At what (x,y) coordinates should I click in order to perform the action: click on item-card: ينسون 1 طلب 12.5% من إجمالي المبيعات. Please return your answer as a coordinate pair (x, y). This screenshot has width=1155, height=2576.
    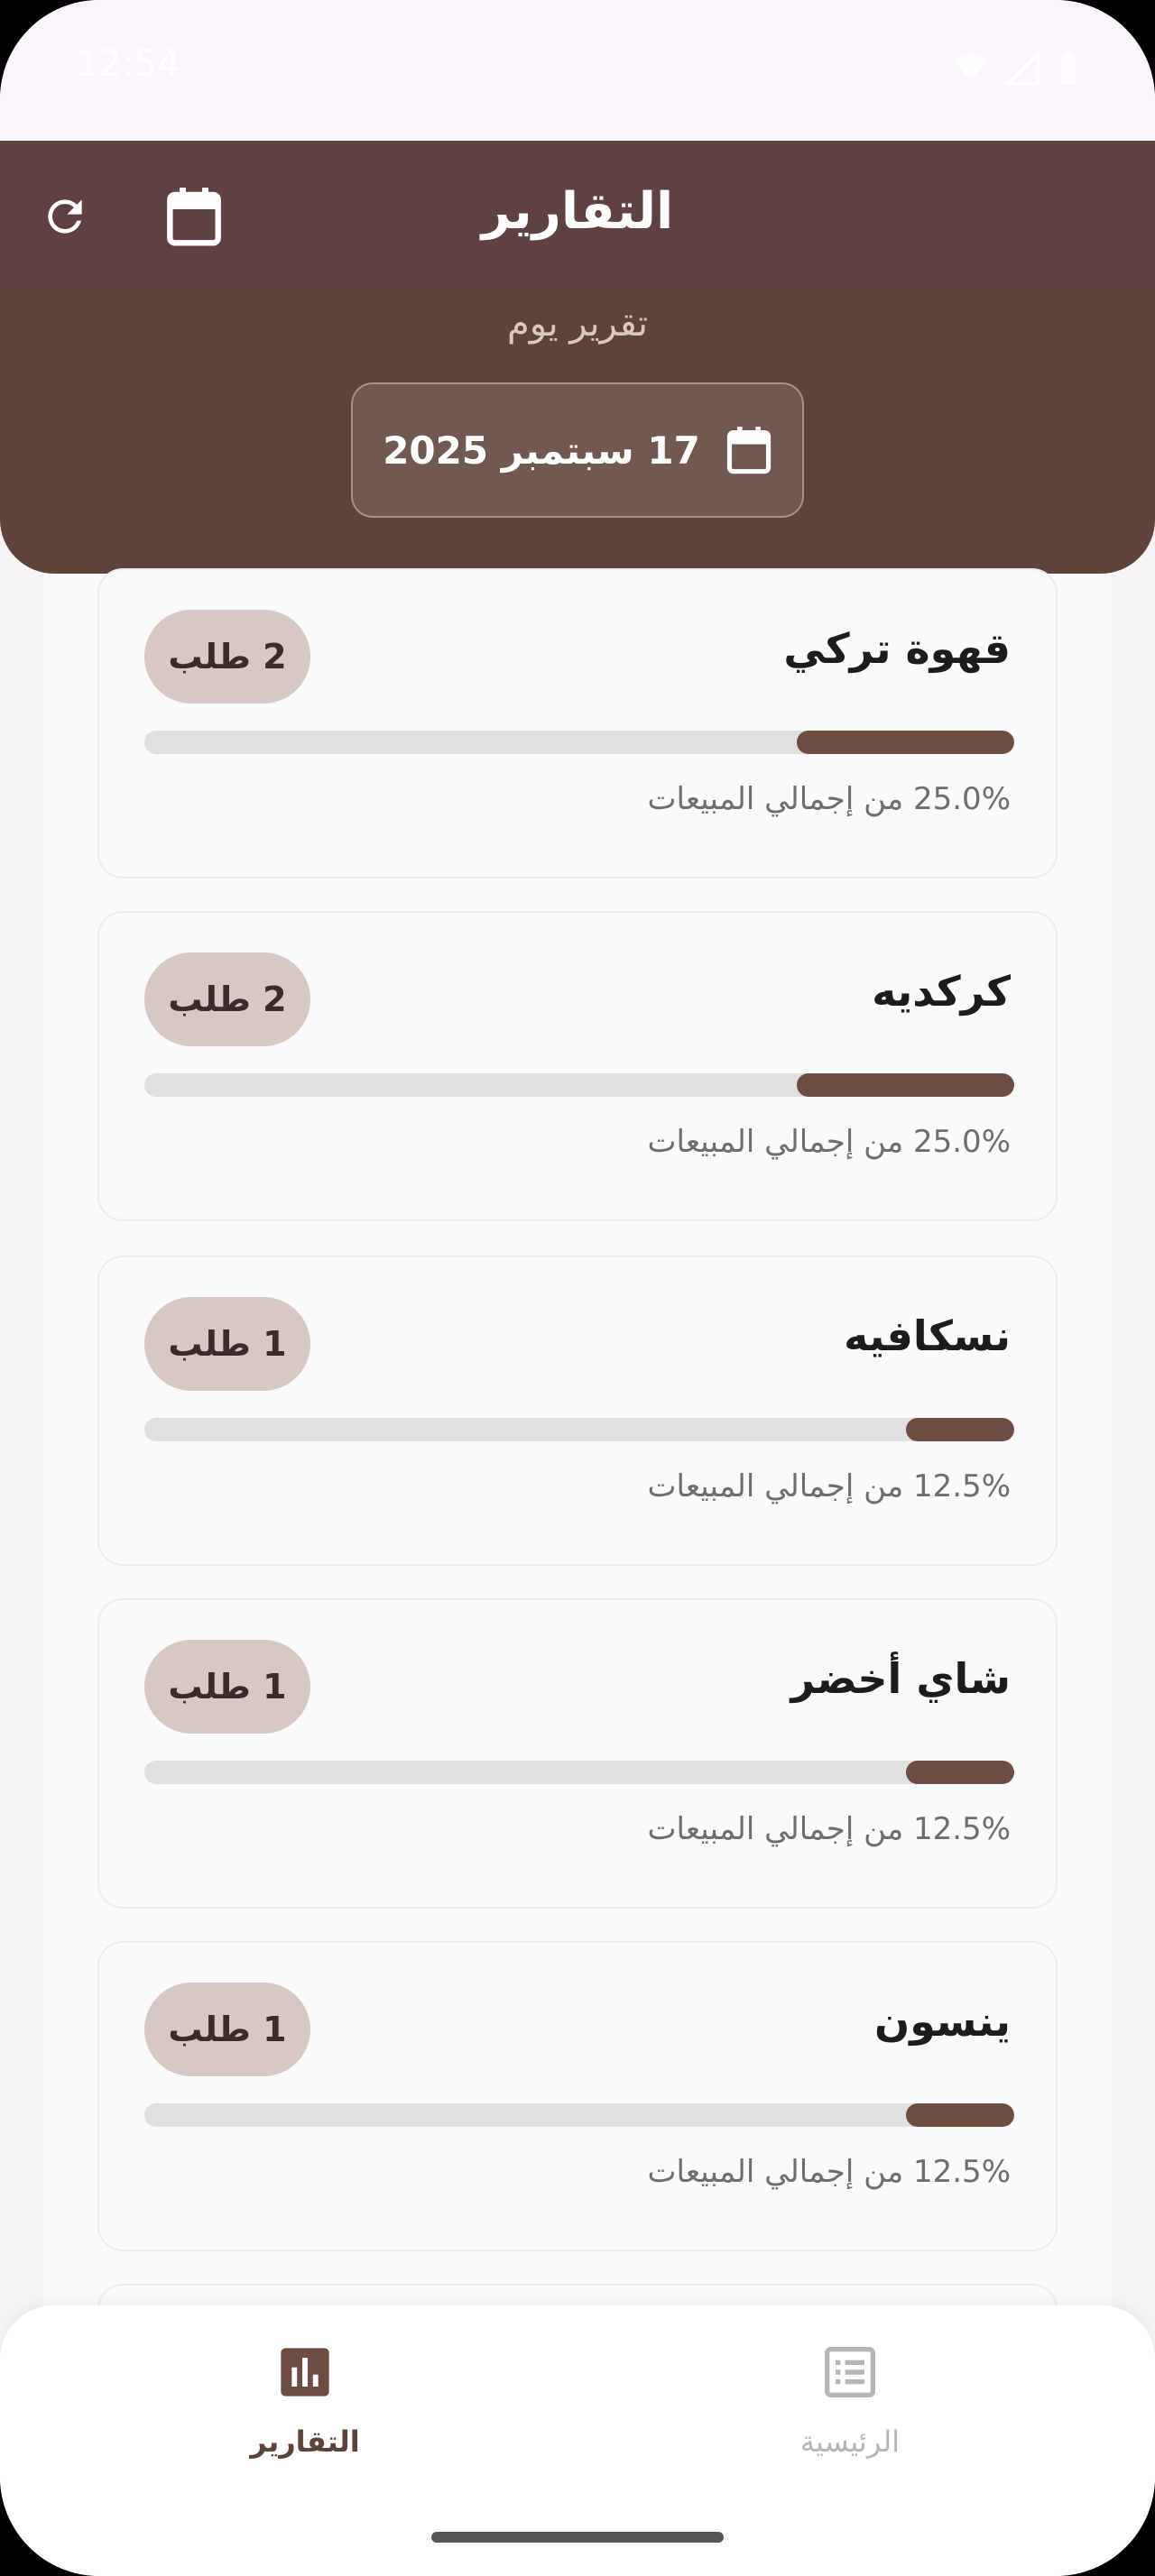
    Looking at the image, I should click on (577, 2096).